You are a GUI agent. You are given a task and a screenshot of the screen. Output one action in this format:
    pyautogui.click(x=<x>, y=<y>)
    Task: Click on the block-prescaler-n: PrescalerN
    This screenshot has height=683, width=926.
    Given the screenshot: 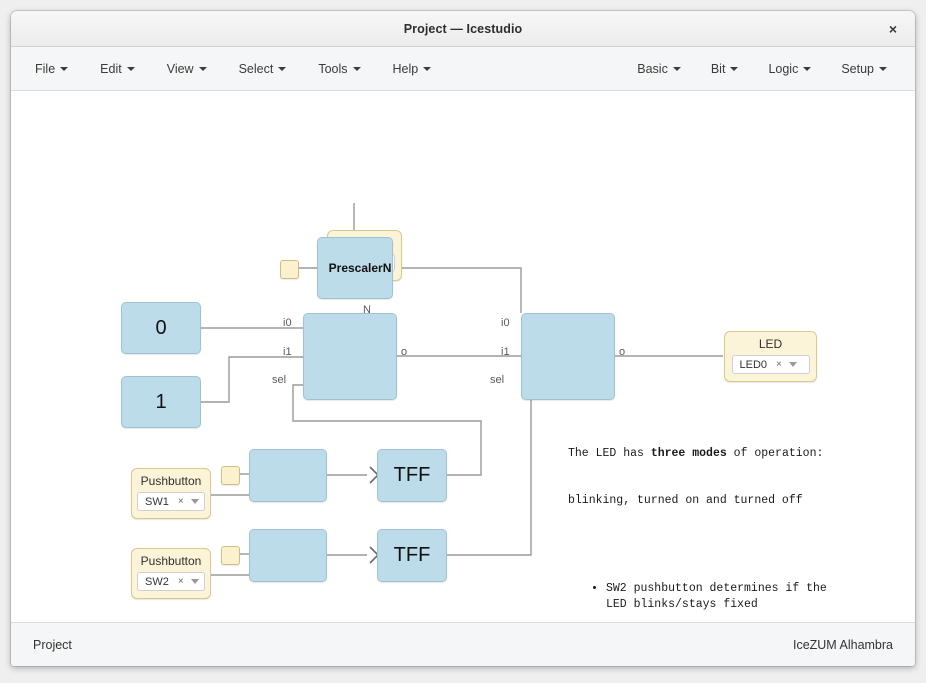 What is the action you would take?
    pyautogui.click(x=355, y=268)
    